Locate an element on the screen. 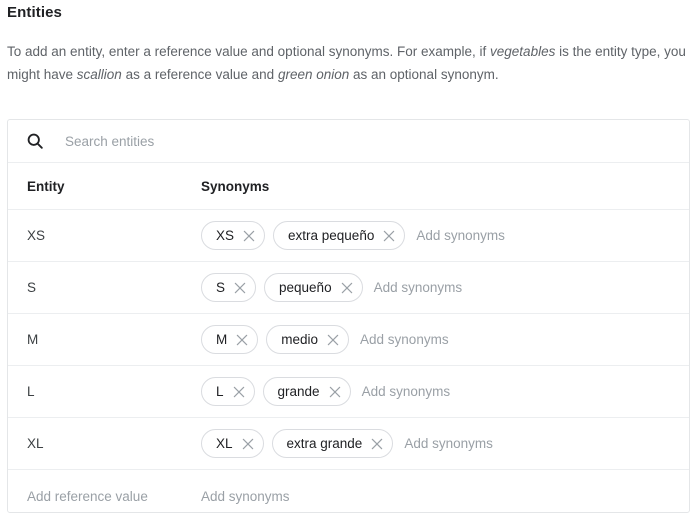  search-icon is located at coordinates (35, 141).